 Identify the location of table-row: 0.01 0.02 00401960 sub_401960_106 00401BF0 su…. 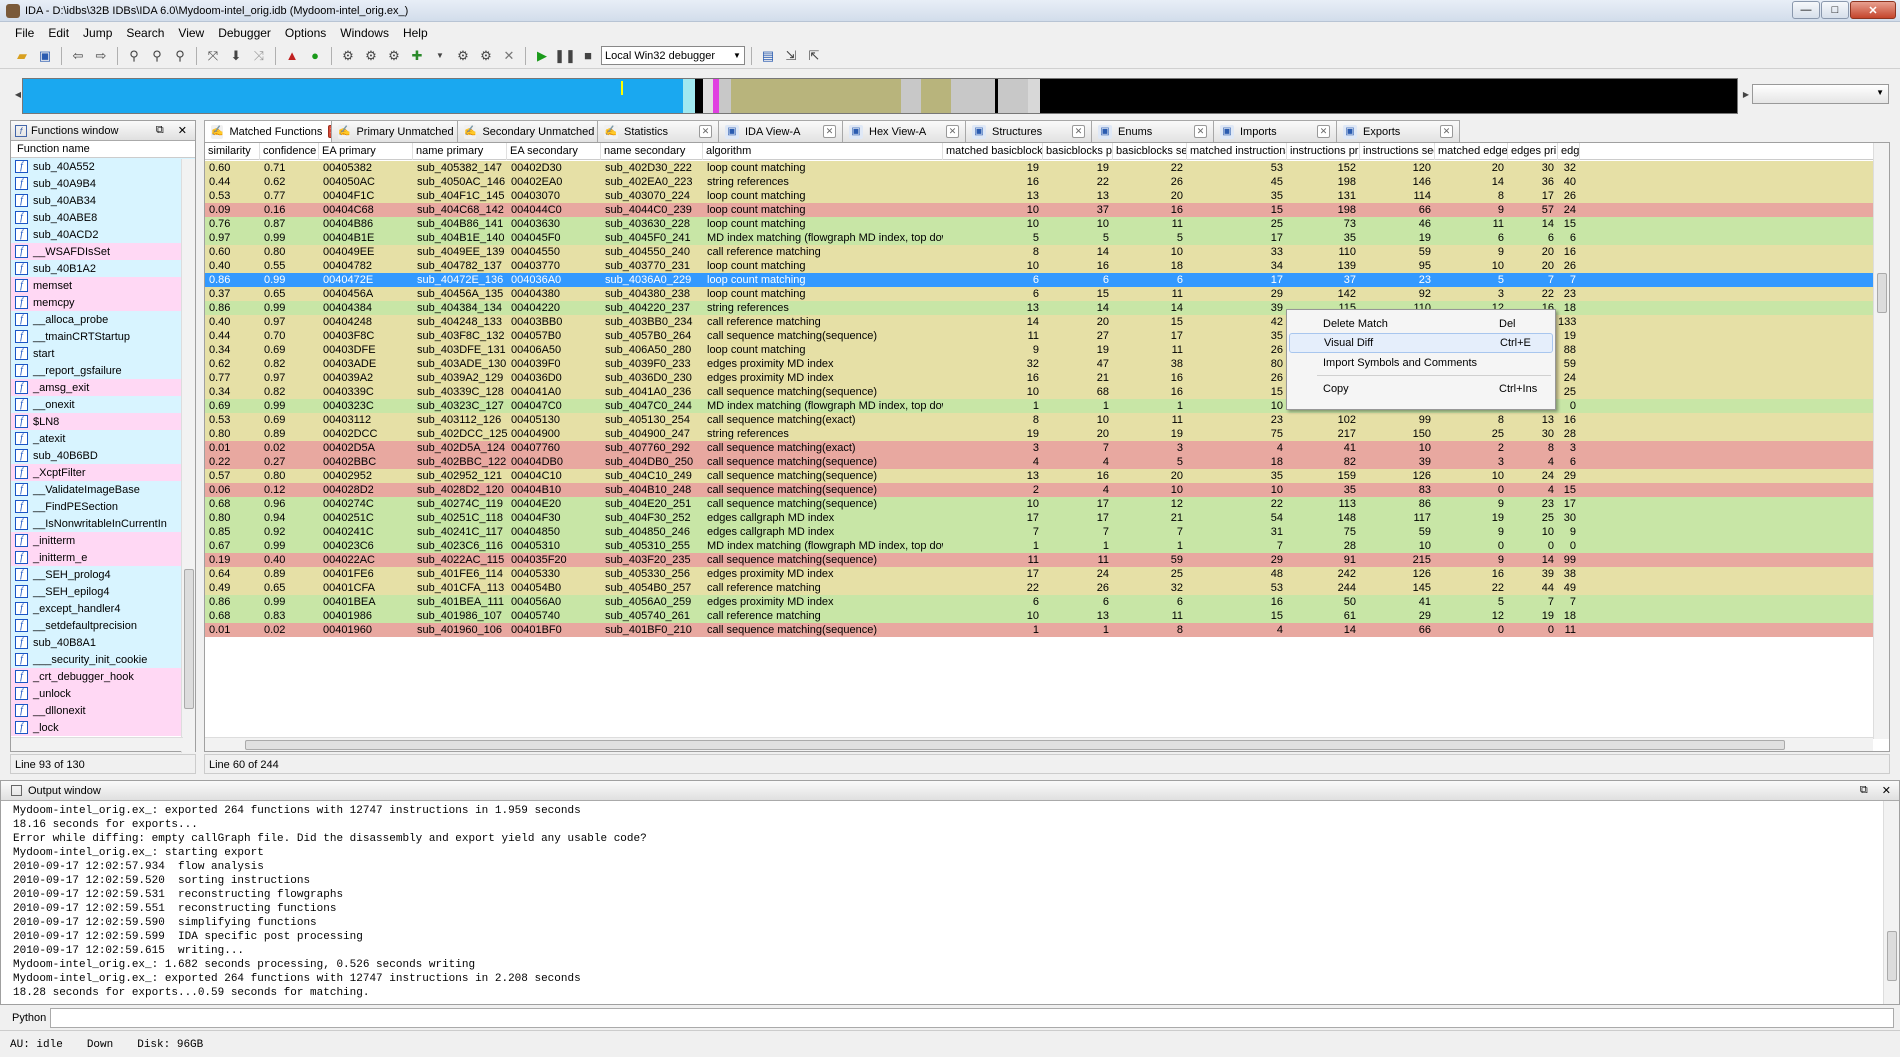
(1039, 630).